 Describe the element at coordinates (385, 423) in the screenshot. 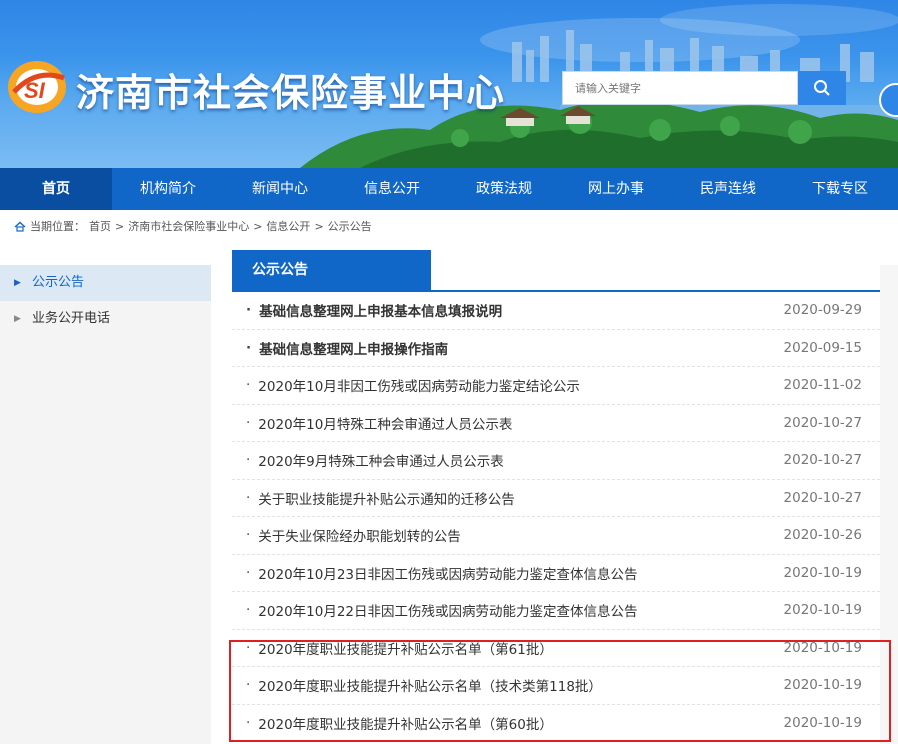

I see `list-item-title: 2020年10月特殊工种会审通过人员公示表` at that location.